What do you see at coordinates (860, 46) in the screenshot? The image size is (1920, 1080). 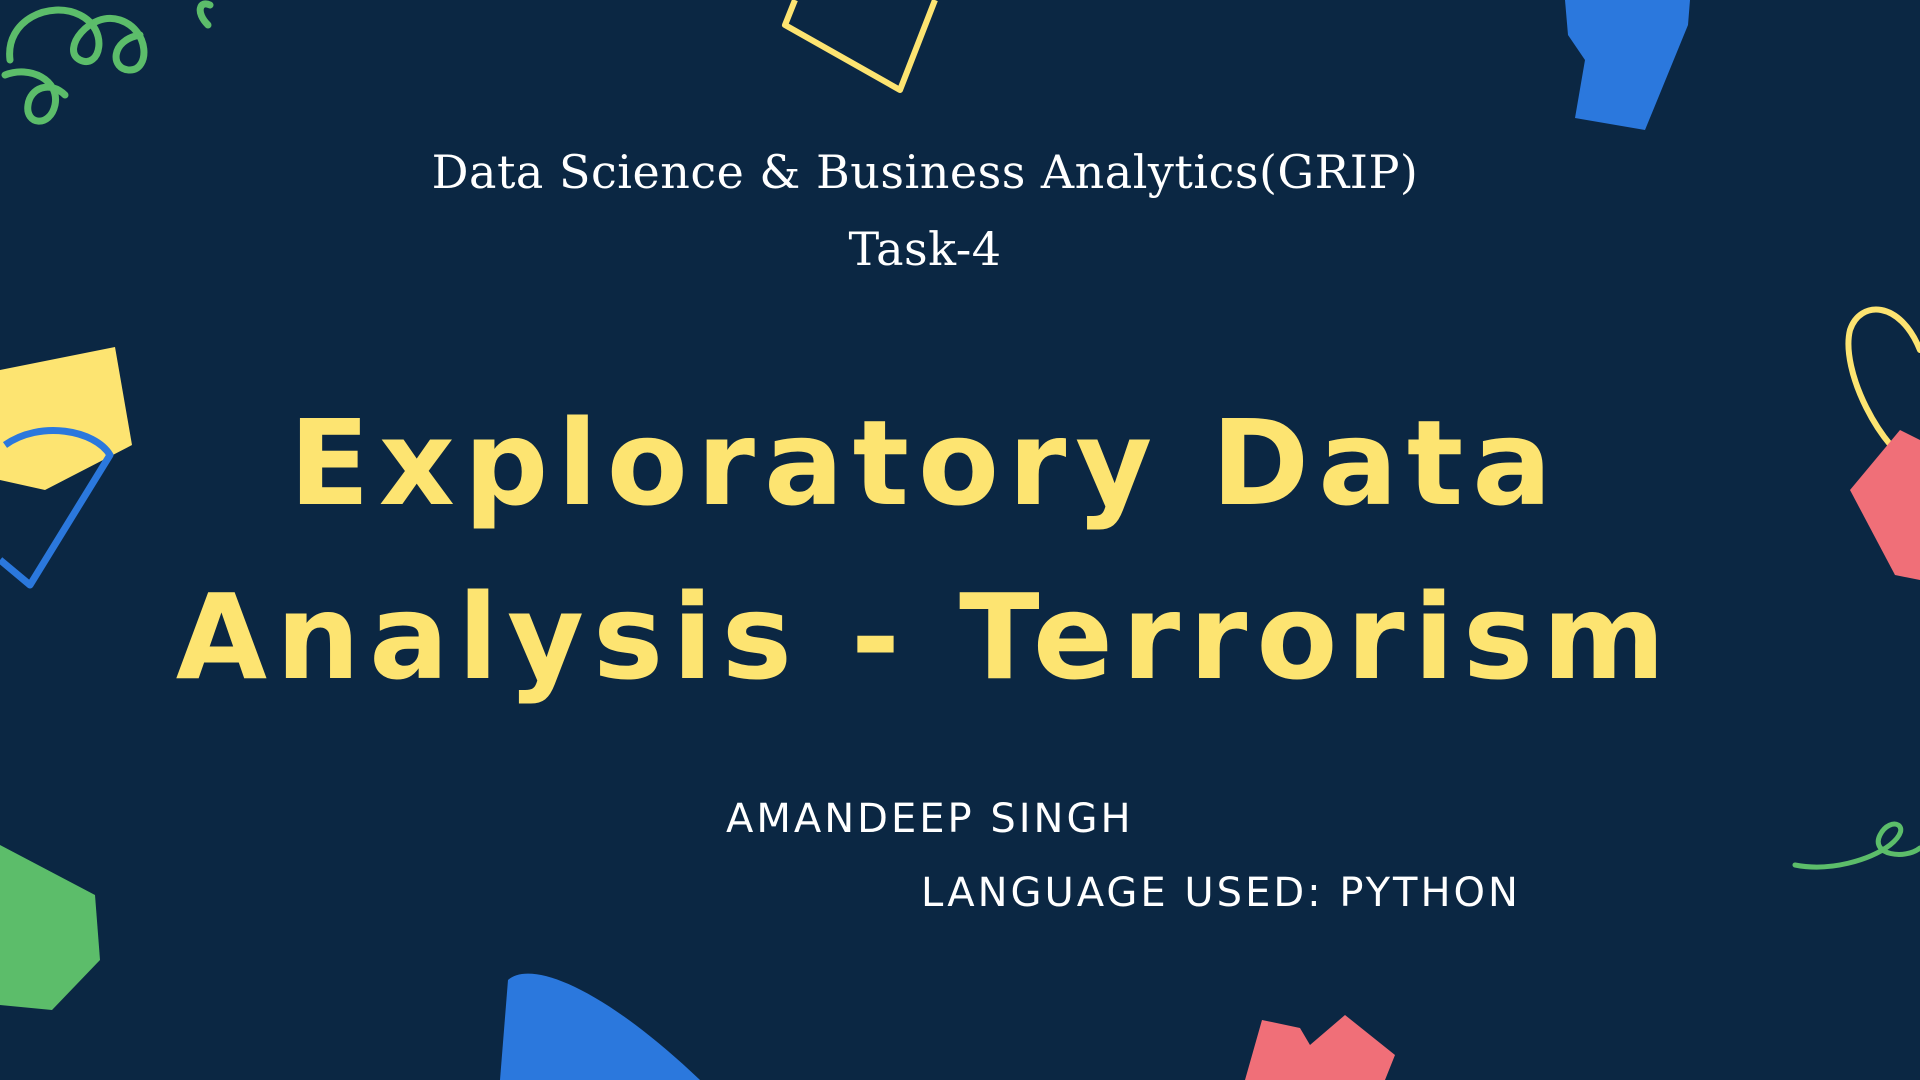 I see `yellow-outline-square-top` at bounding box center [860, 46].